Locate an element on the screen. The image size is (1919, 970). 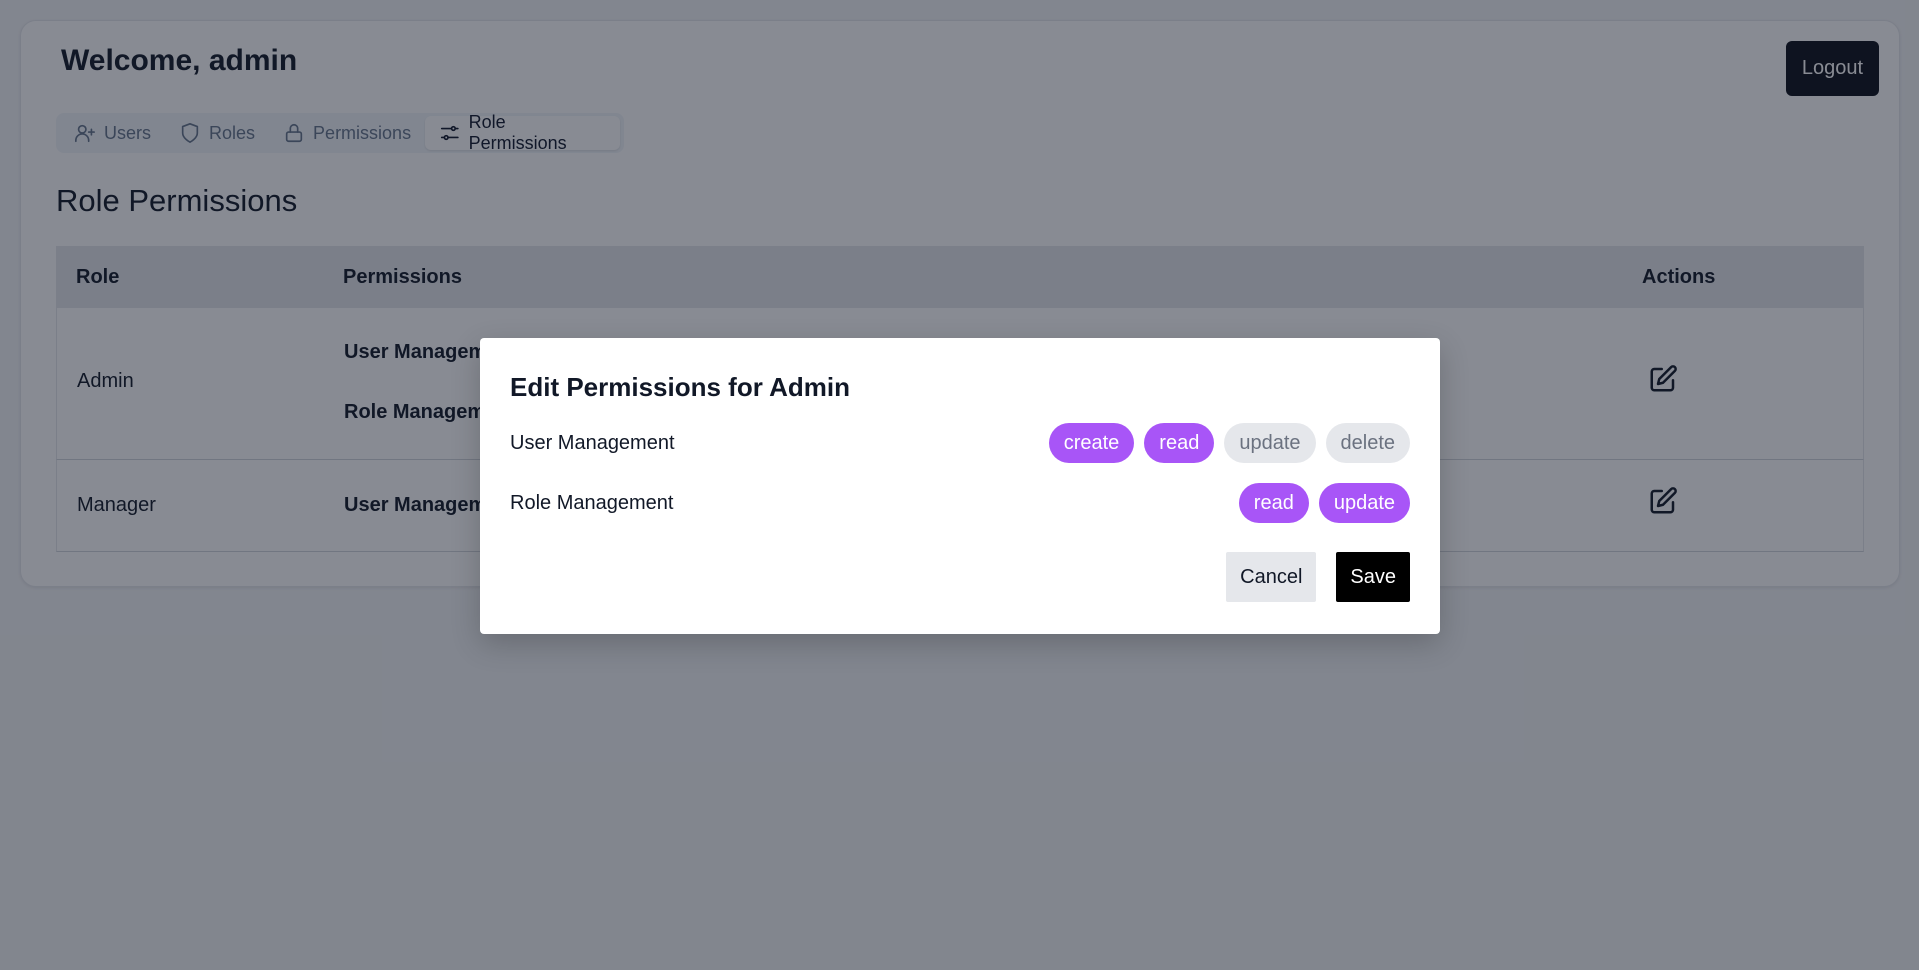
permission-group-name: User Management is located at coordinates (592, 442).